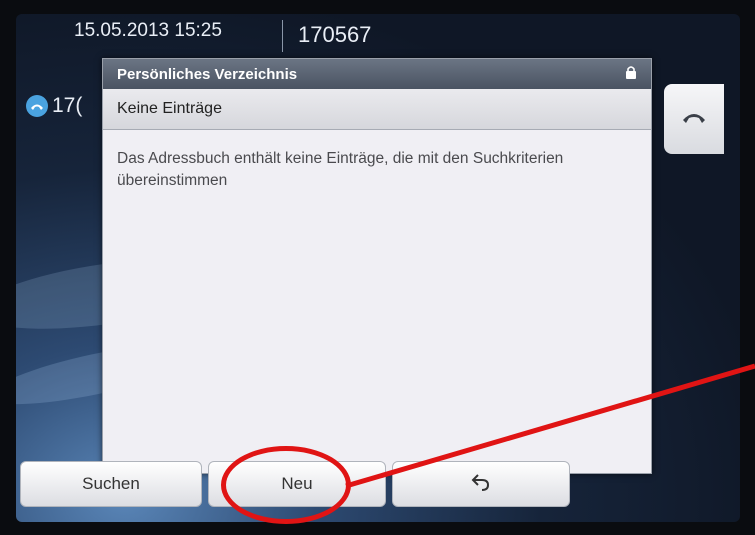  I want to click on line-key-label: 17(, so click(67, 105).